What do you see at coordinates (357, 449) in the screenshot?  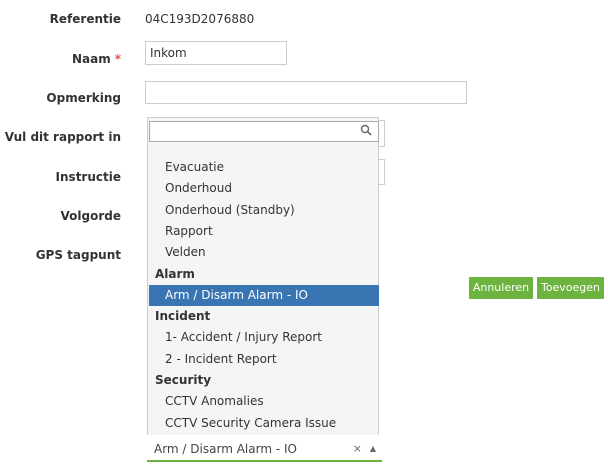 I see `clear-icon: ×` at bounding box center [357, 449].